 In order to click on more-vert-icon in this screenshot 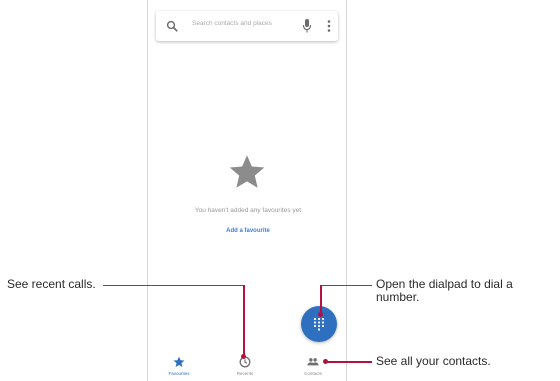, I will do `click(329, 26)`.